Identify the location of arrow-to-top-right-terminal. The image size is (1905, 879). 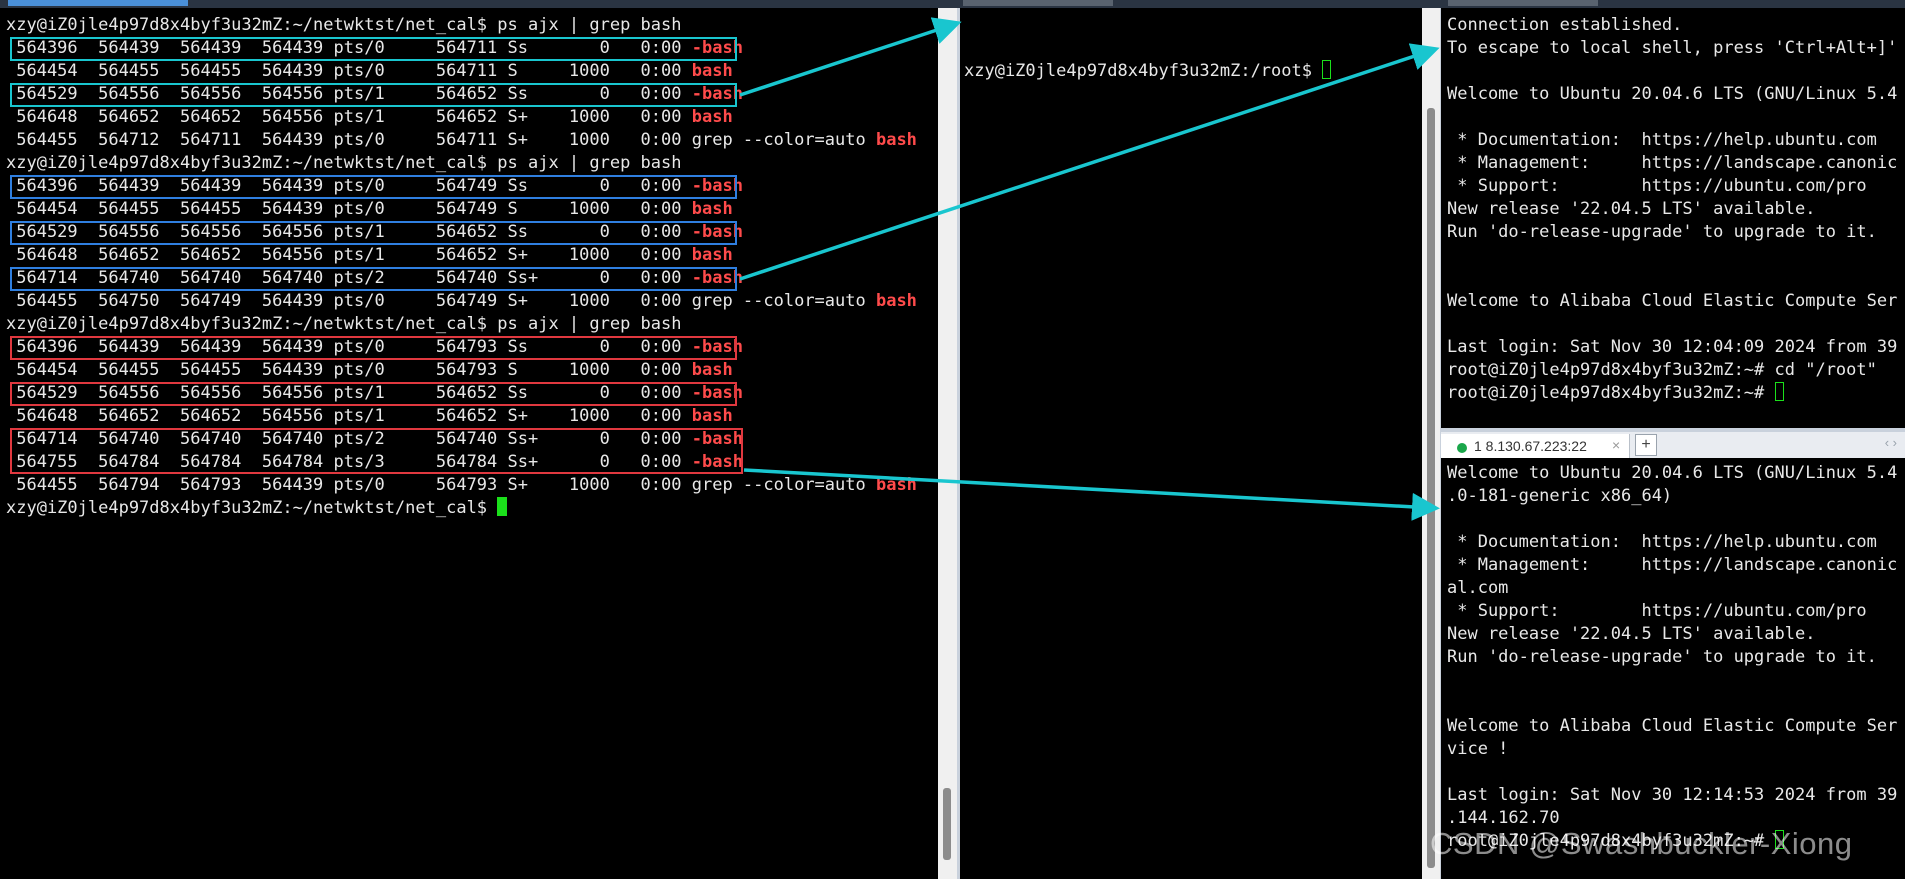
(1089, 162).